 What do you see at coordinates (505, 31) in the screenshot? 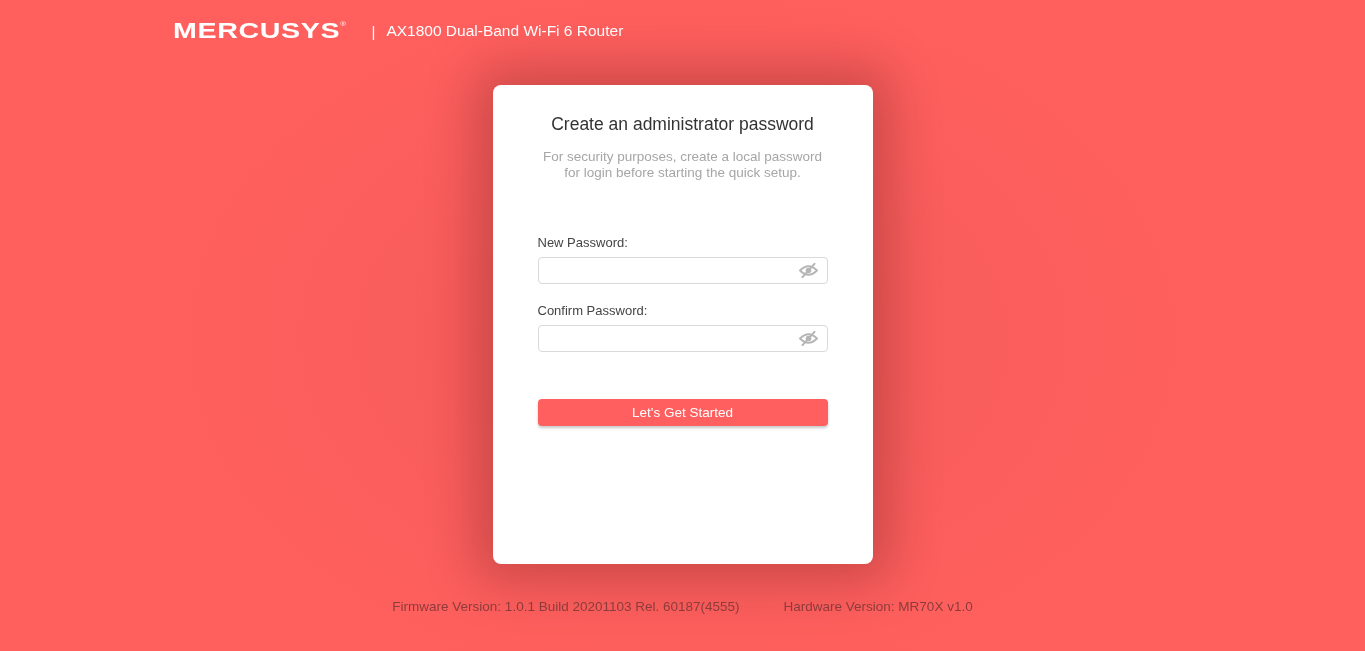
I see `product-name: AX1800 Dual-Band Wi-Fi 6 Router` at bounding box center [505, 31].